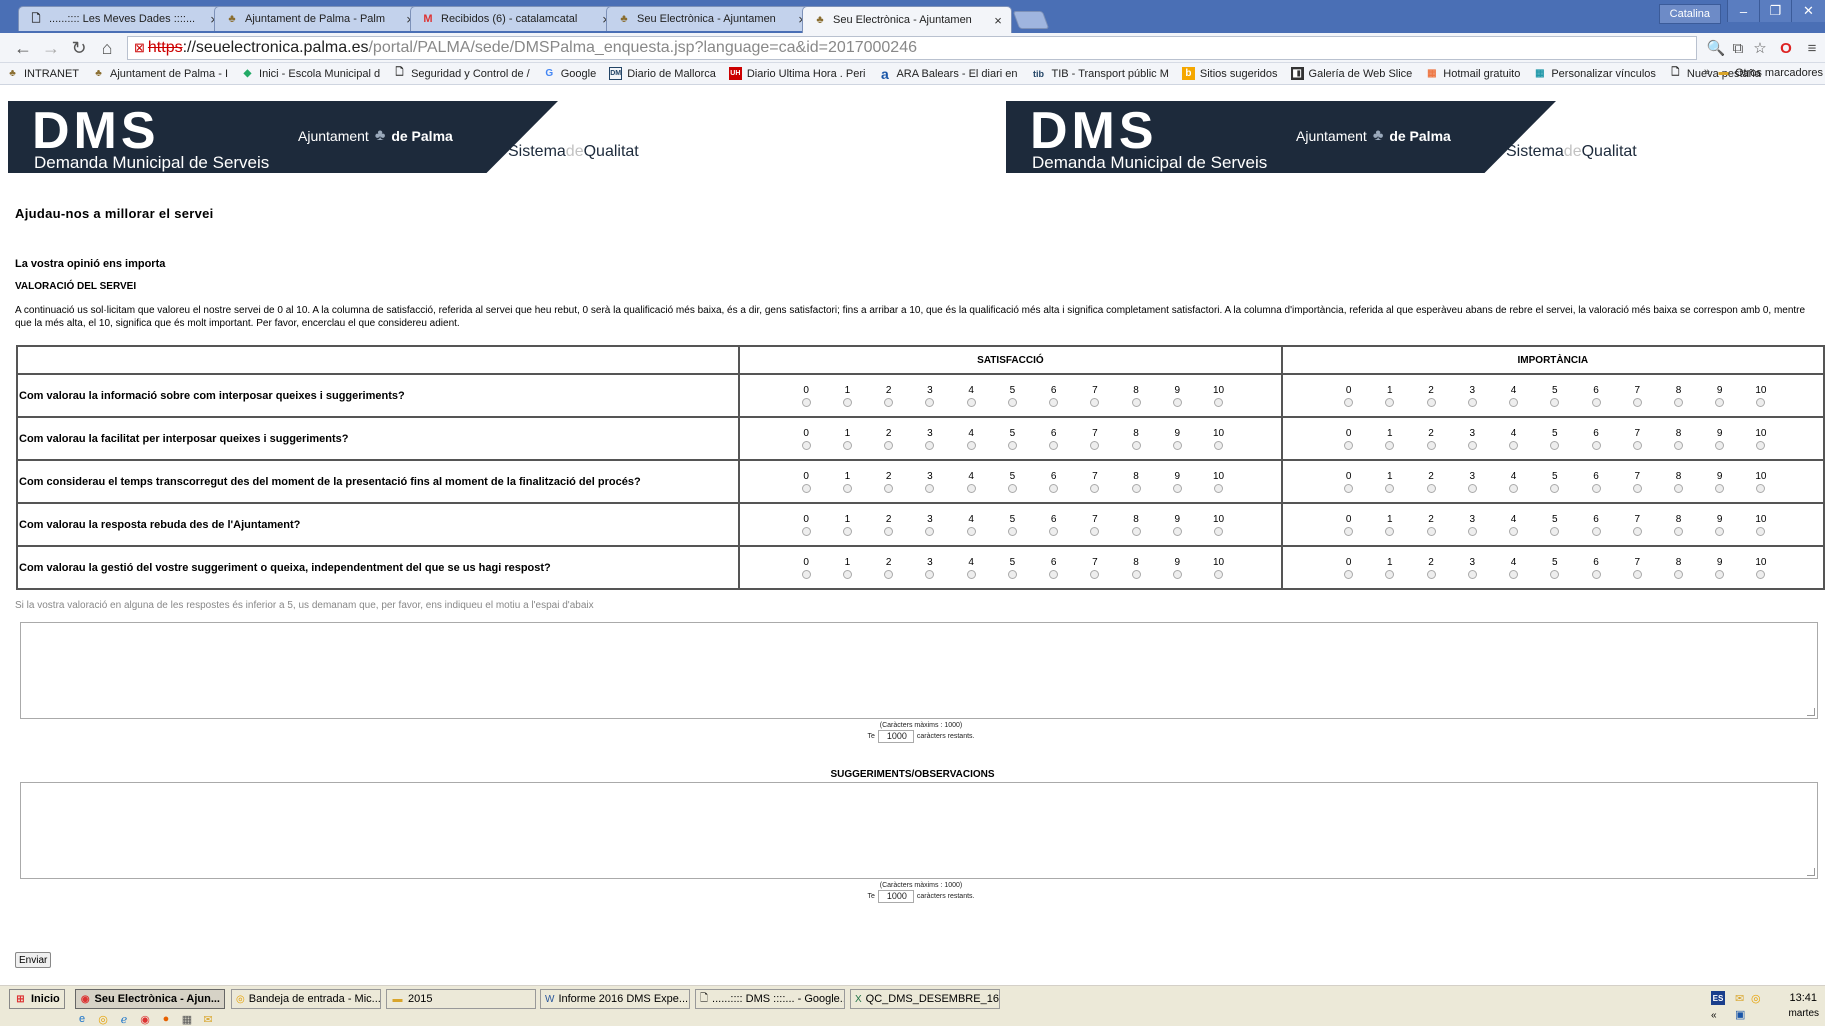 This screenshot has width=1825, height=1026. What do you see at coordinates (907, 19) in the screenshot?
I see `tab-seu-electronica-active: ♣ Seu Electrònica - Ajuntamen ×` at bounding box center [907, 19].